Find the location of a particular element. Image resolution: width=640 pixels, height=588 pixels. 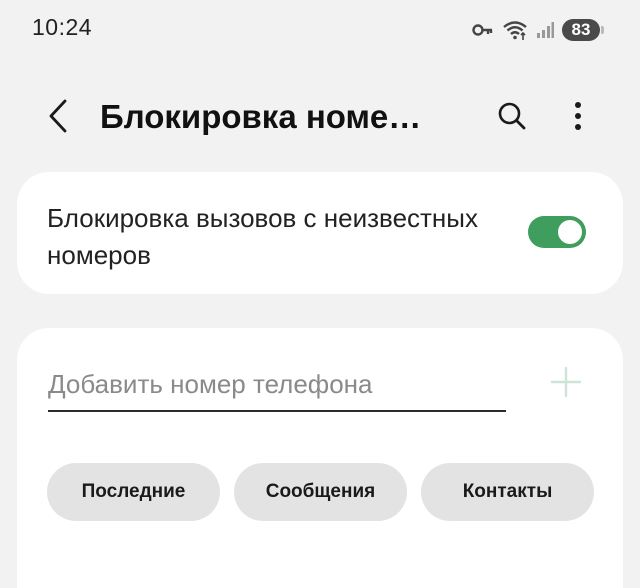

phone-number-input is located at coordinates (277, 385).